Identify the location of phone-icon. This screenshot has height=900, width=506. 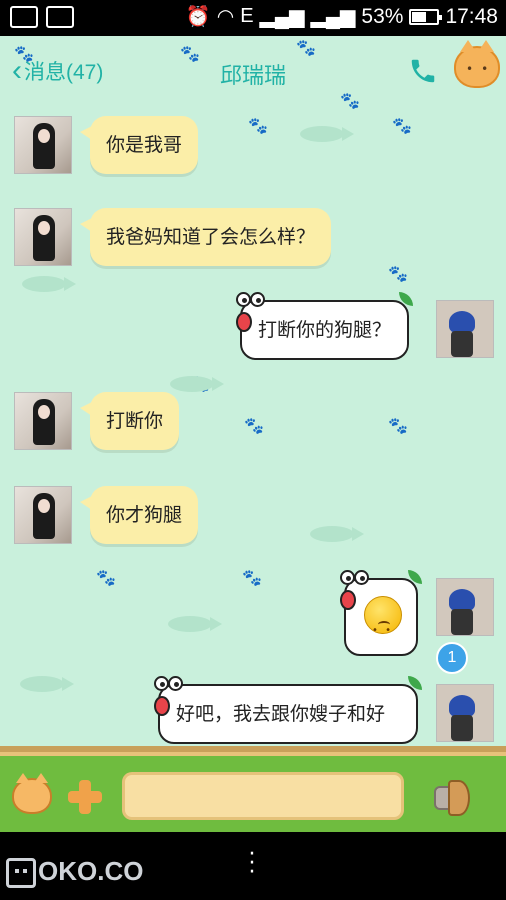
(423, 71).